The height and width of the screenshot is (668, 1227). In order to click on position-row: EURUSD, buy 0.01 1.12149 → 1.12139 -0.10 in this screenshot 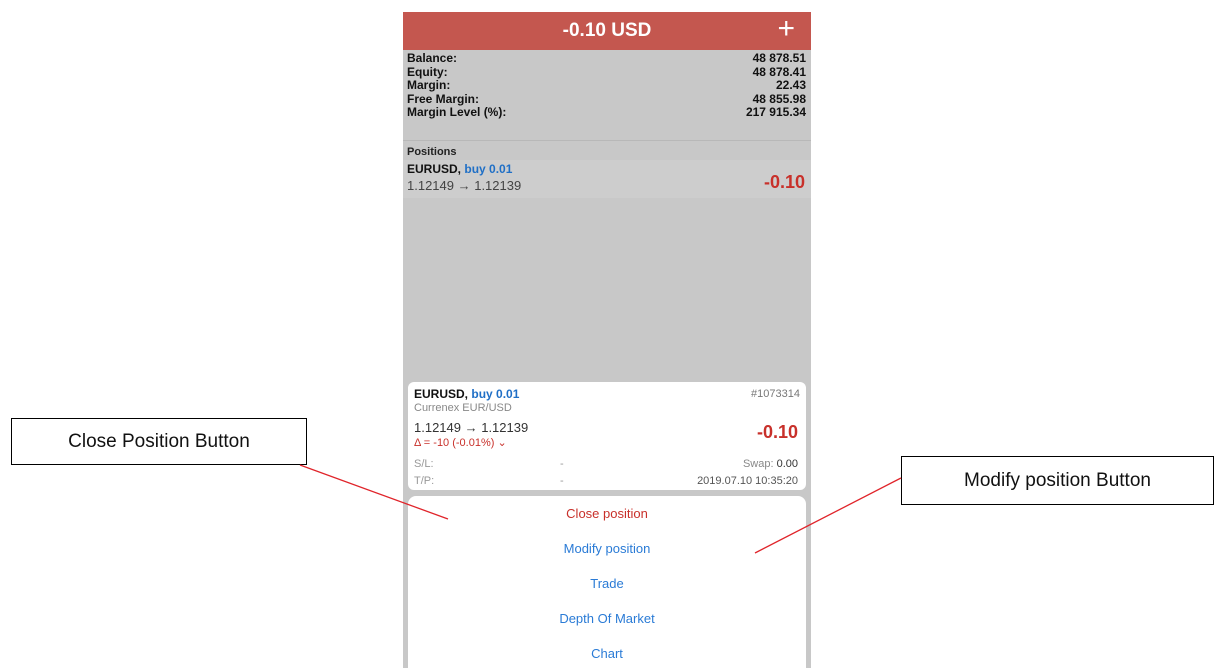, I will do `click(607, 179)`.